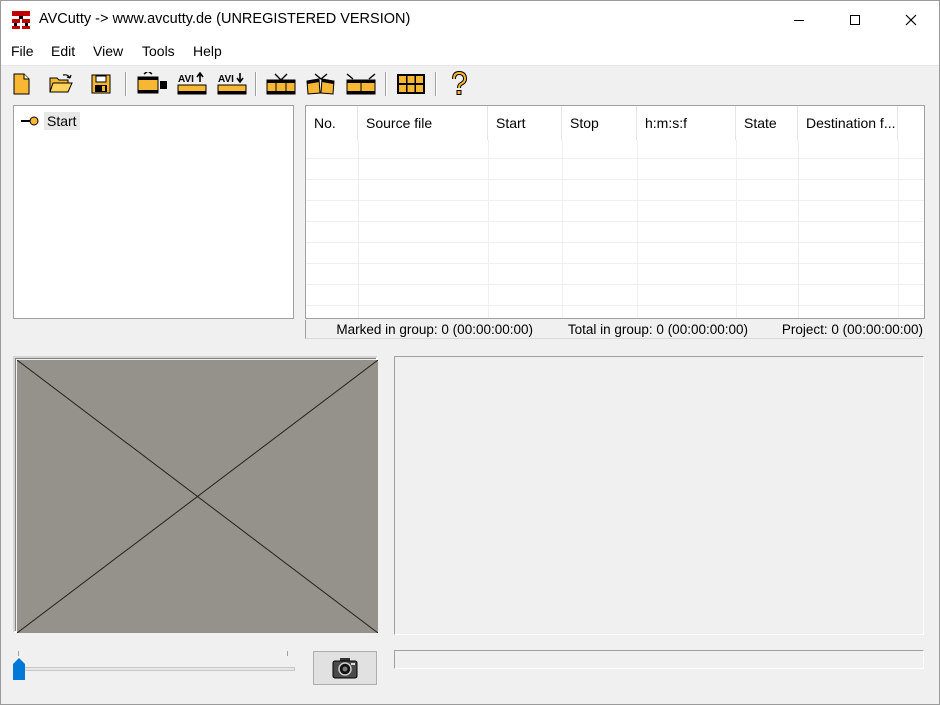 This screenshot has width=940, height=705. I want to click on camera-icon, so click(345, 668).